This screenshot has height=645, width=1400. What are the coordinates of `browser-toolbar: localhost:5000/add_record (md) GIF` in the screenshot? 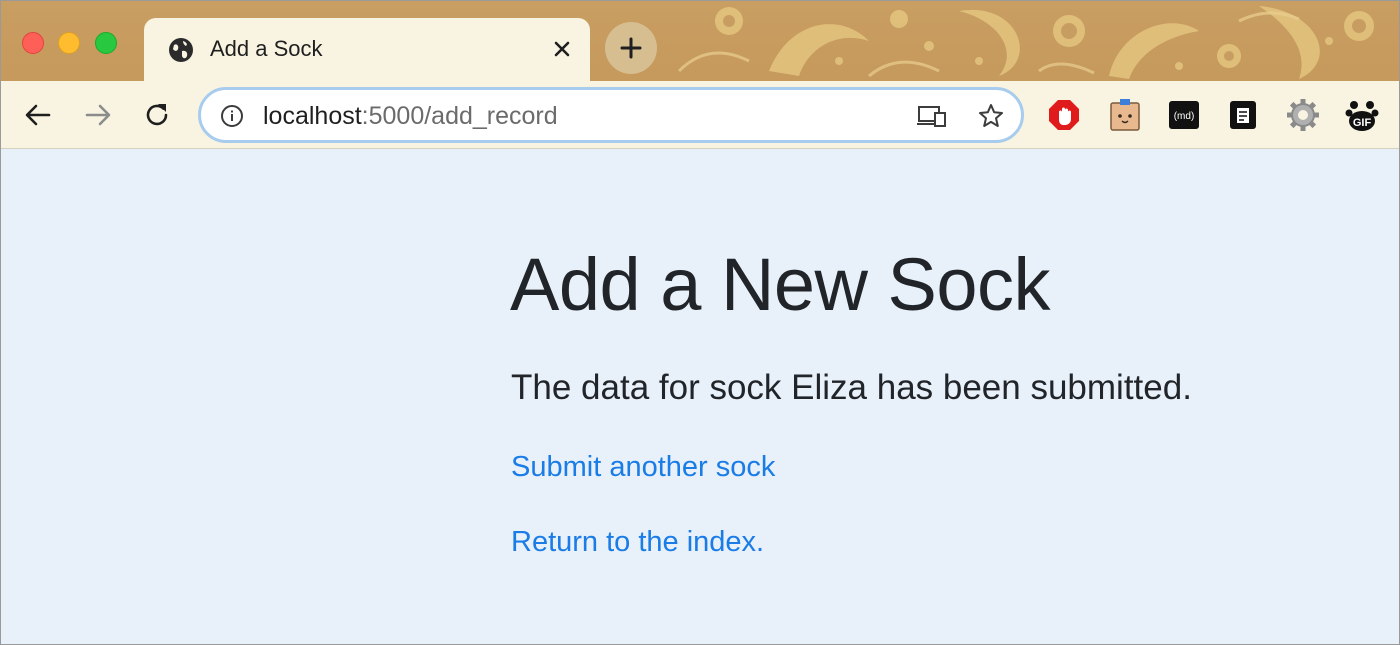 It's located at (700, 115).